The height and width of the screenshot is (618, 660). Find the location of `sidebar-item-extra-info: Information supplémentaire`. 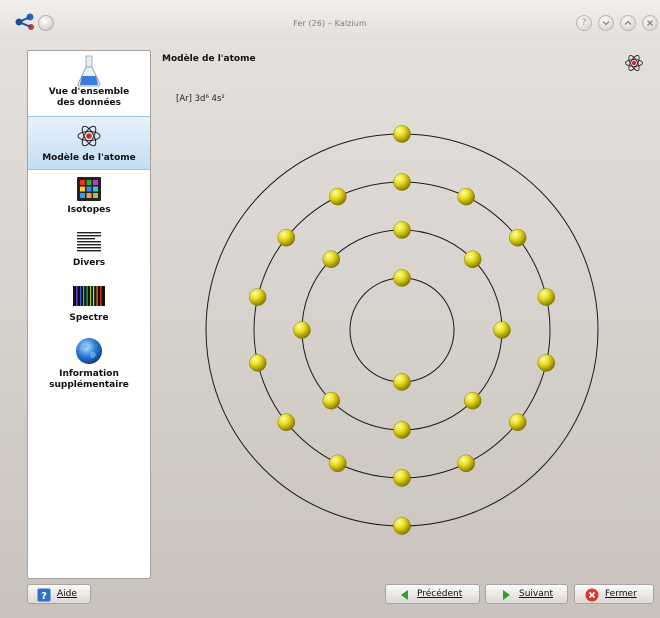

sidebar-item-extra-info: Information supplémentaire is located at coordinates (89, 365).